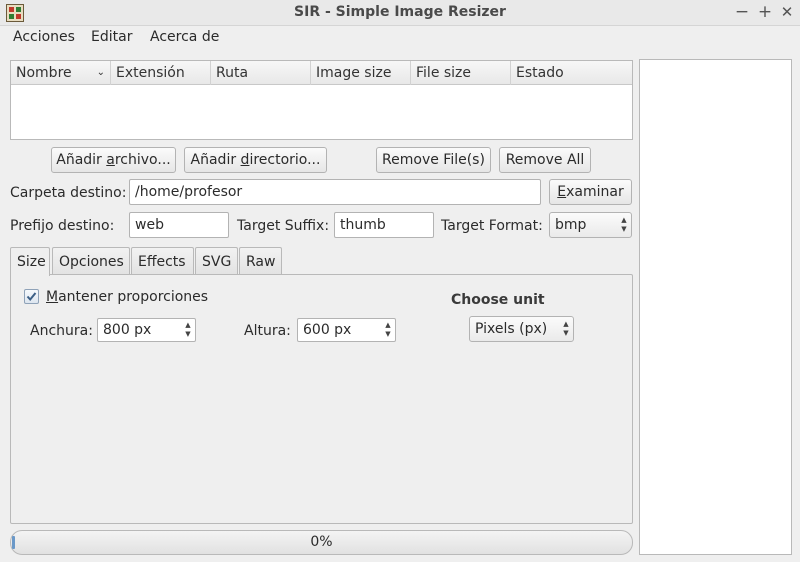 This screenshot has height=562, width=800. I want to click on format-select-value: bmp, so click(571, 225).